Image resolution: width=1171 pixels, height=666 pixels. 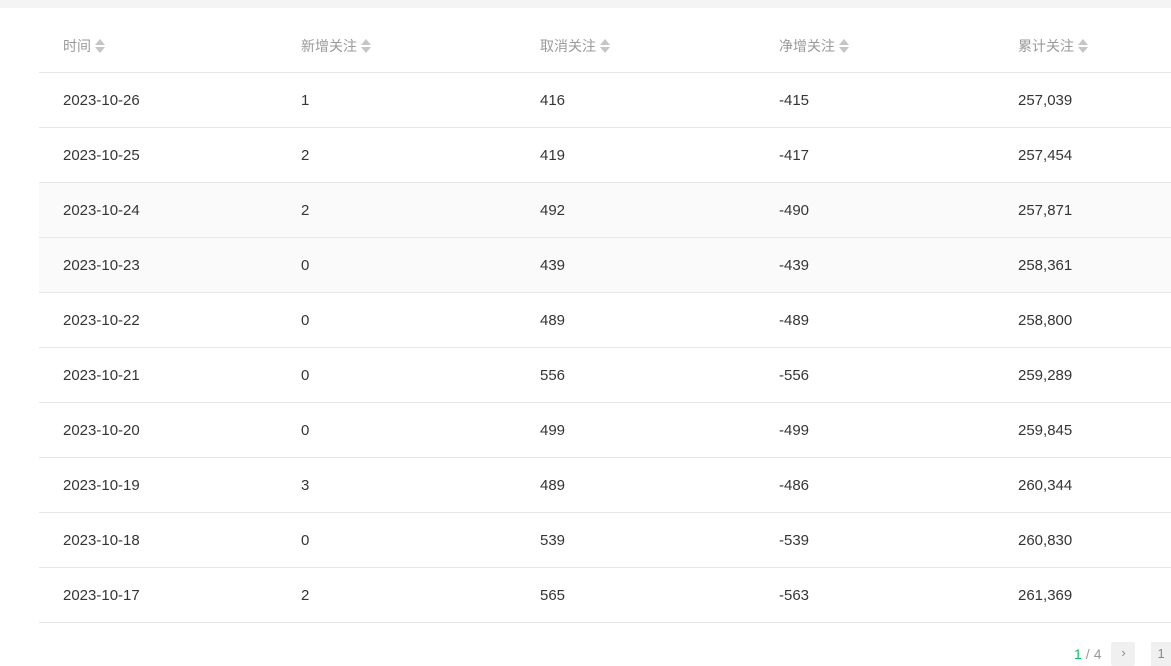 I want to click on header-unfollows-label: 取消关注, so click(x=568, y=46).